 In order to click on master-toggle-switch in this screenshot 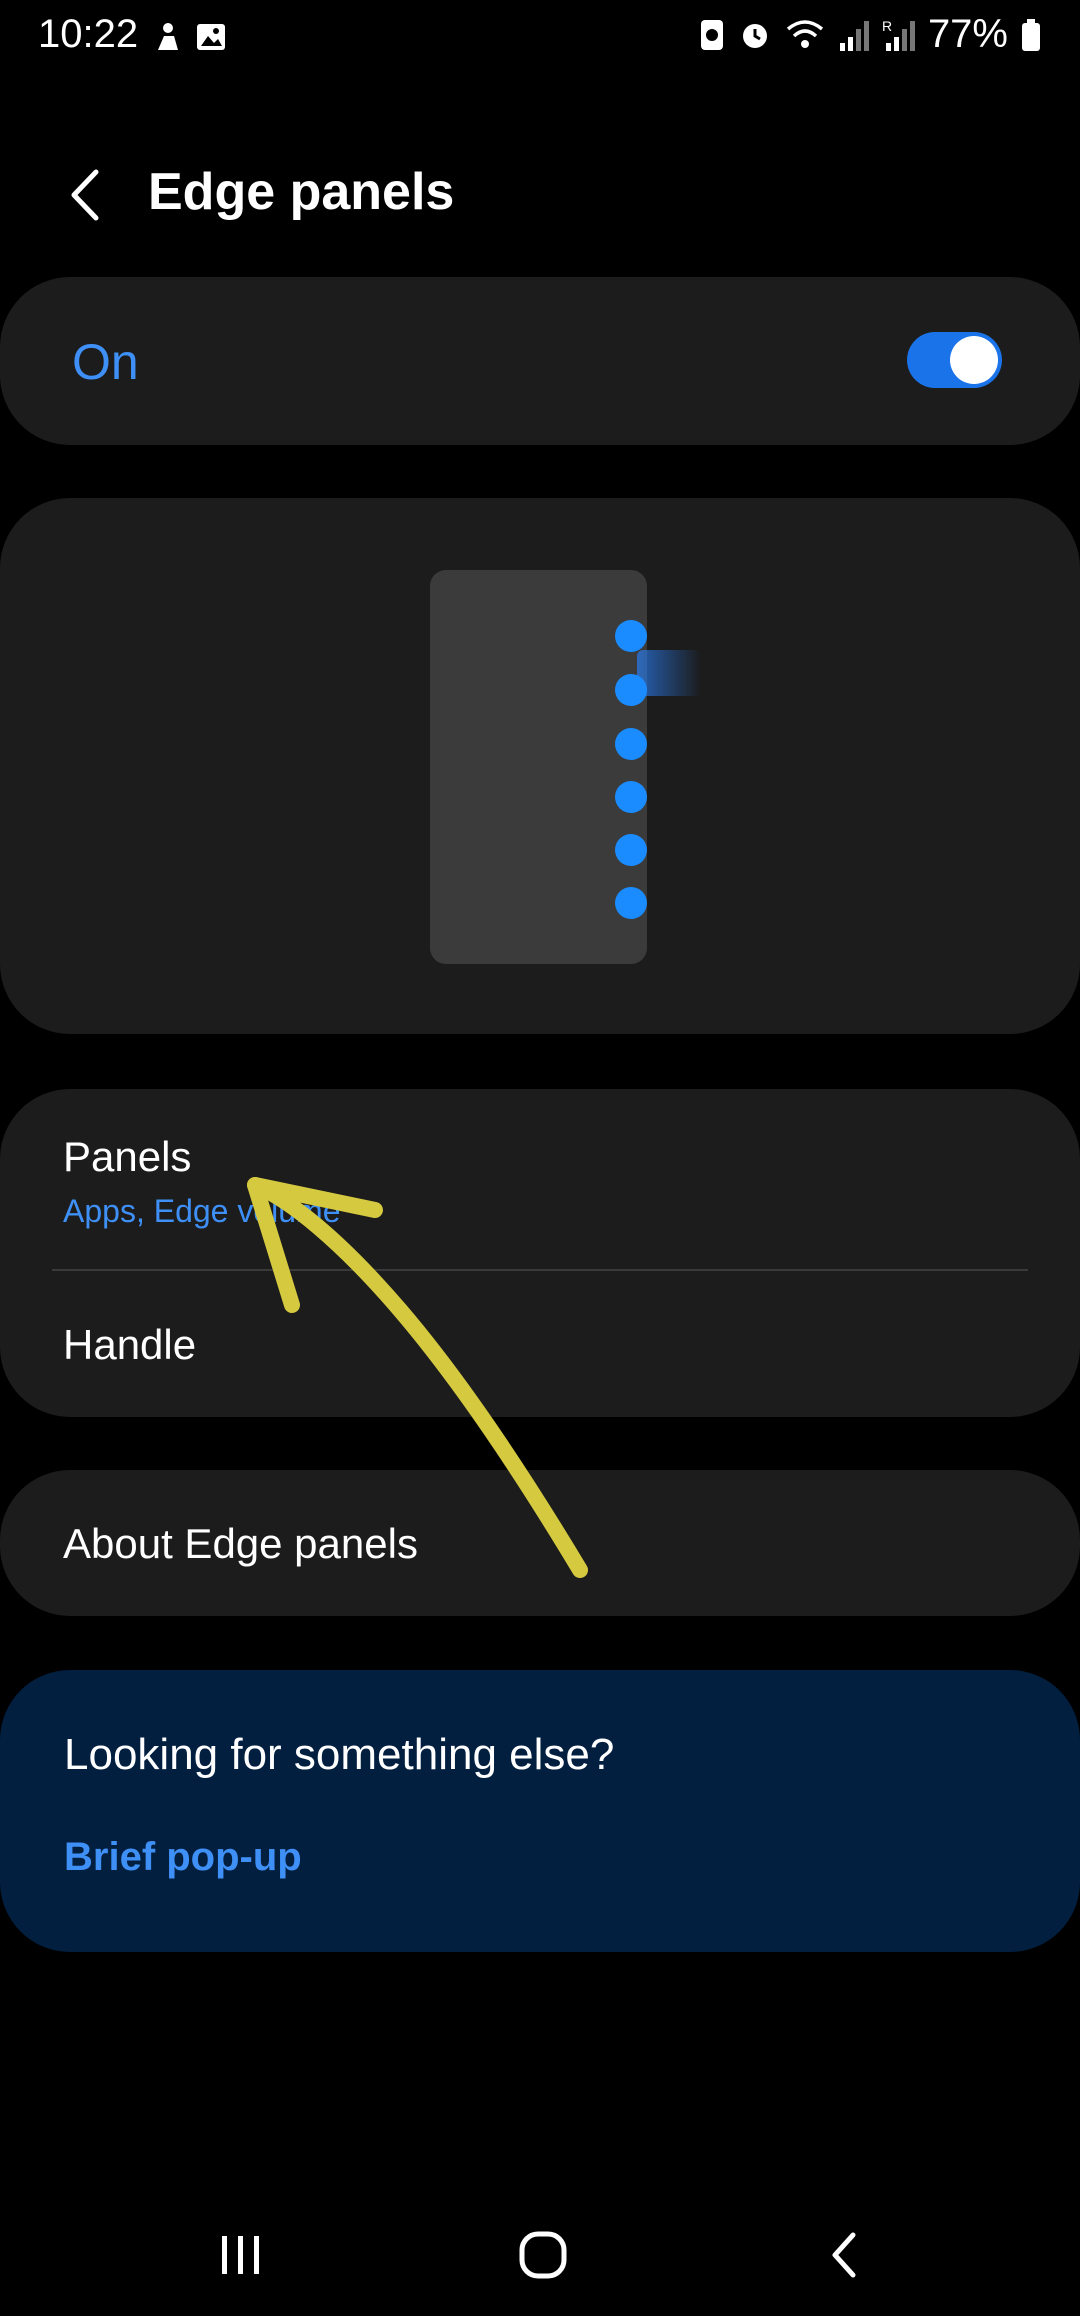, I will do `click(954, 360)`.